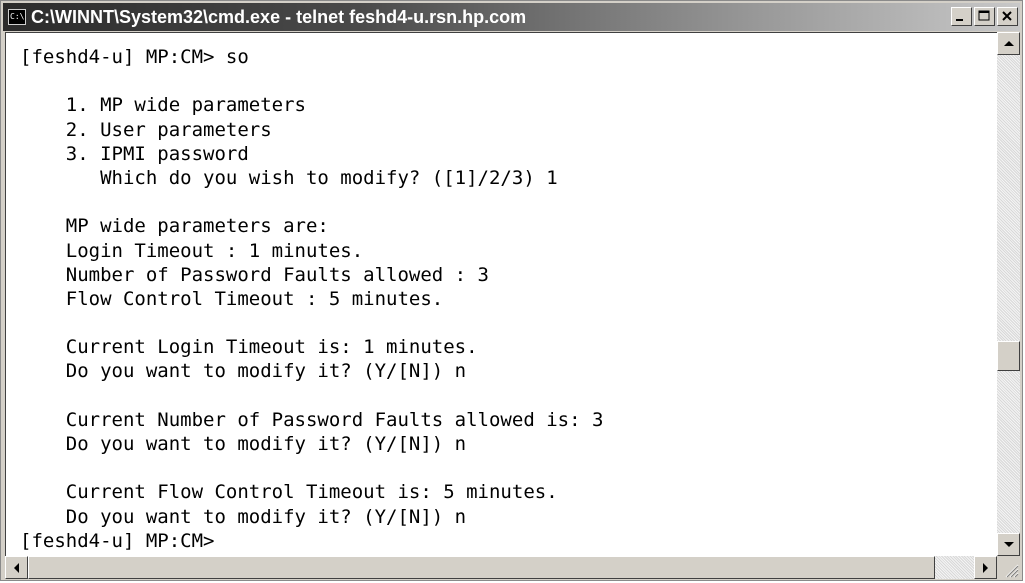 This screenshot has width=1025, height=583. I want to click on minimize-button, so click(961, 16).